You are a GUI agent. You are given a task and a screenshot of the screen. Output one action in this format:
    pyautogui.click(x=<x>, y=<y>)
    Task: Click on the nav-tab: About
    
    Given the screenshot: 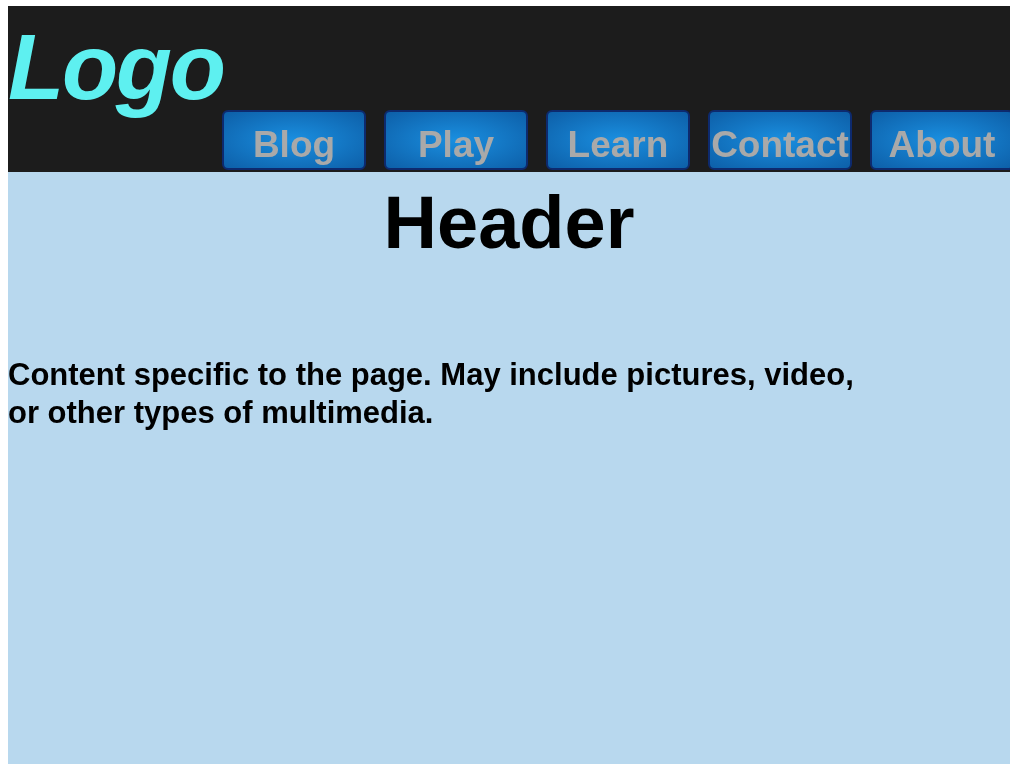 What is the action you would take?
    pyautogui.click(x=940, y=140)
    